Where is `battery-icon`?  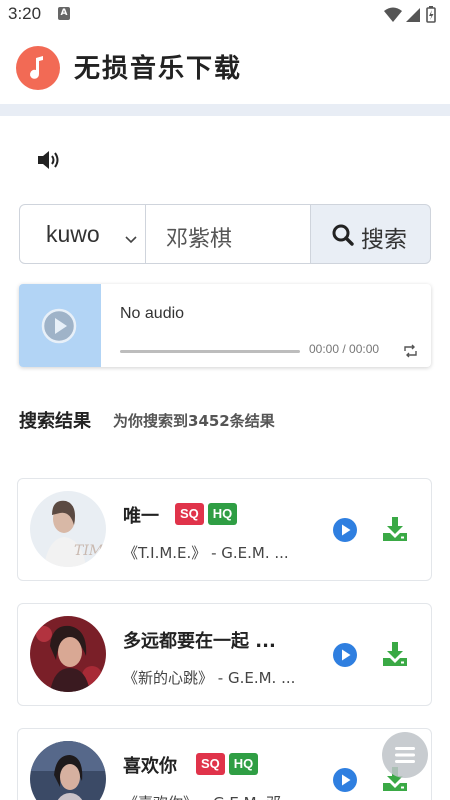 battery-icon is located at coordinates (431, 14).